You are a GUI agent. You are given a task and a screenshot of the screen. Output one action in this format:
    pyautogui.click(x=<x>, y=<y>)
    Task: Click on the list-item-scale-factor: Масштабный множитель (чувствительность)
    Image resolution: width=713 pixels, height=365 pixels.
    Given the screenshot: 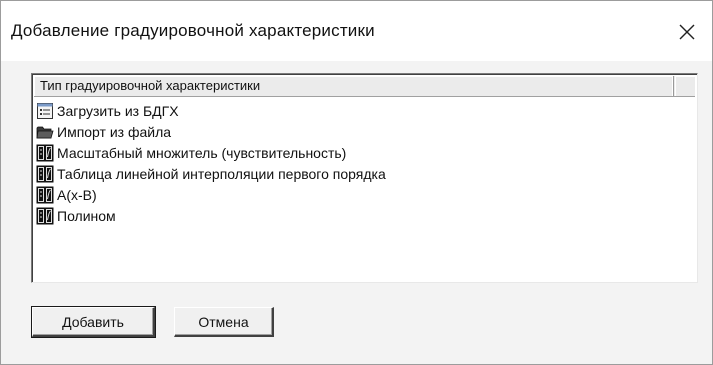 What is the action you would take?
    pyautogui.click(x=363, y=152)
    